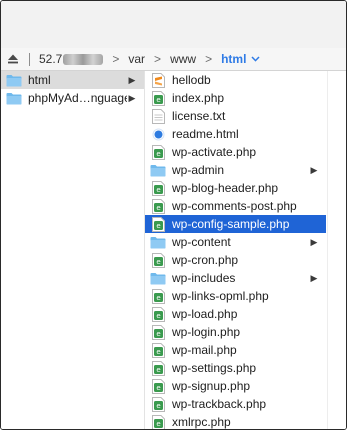 The width and height of the screenshot is (347, 430). I want to click on item-label: hellodb, so click(191, 80).